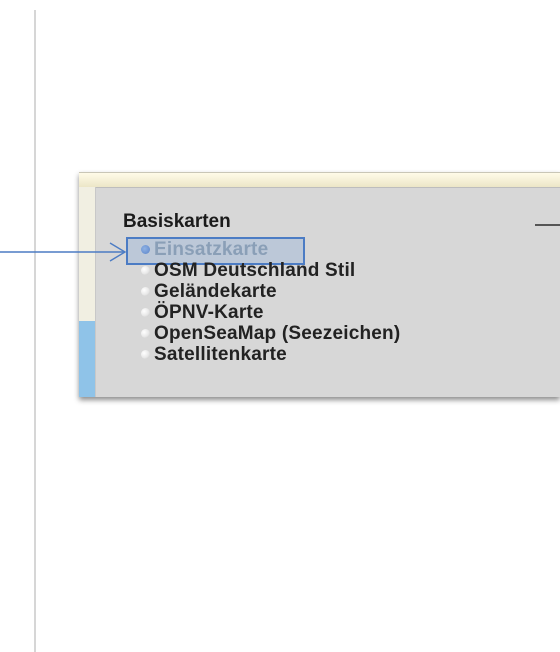  I want to click on page-margin-rule, so click(35, 331).